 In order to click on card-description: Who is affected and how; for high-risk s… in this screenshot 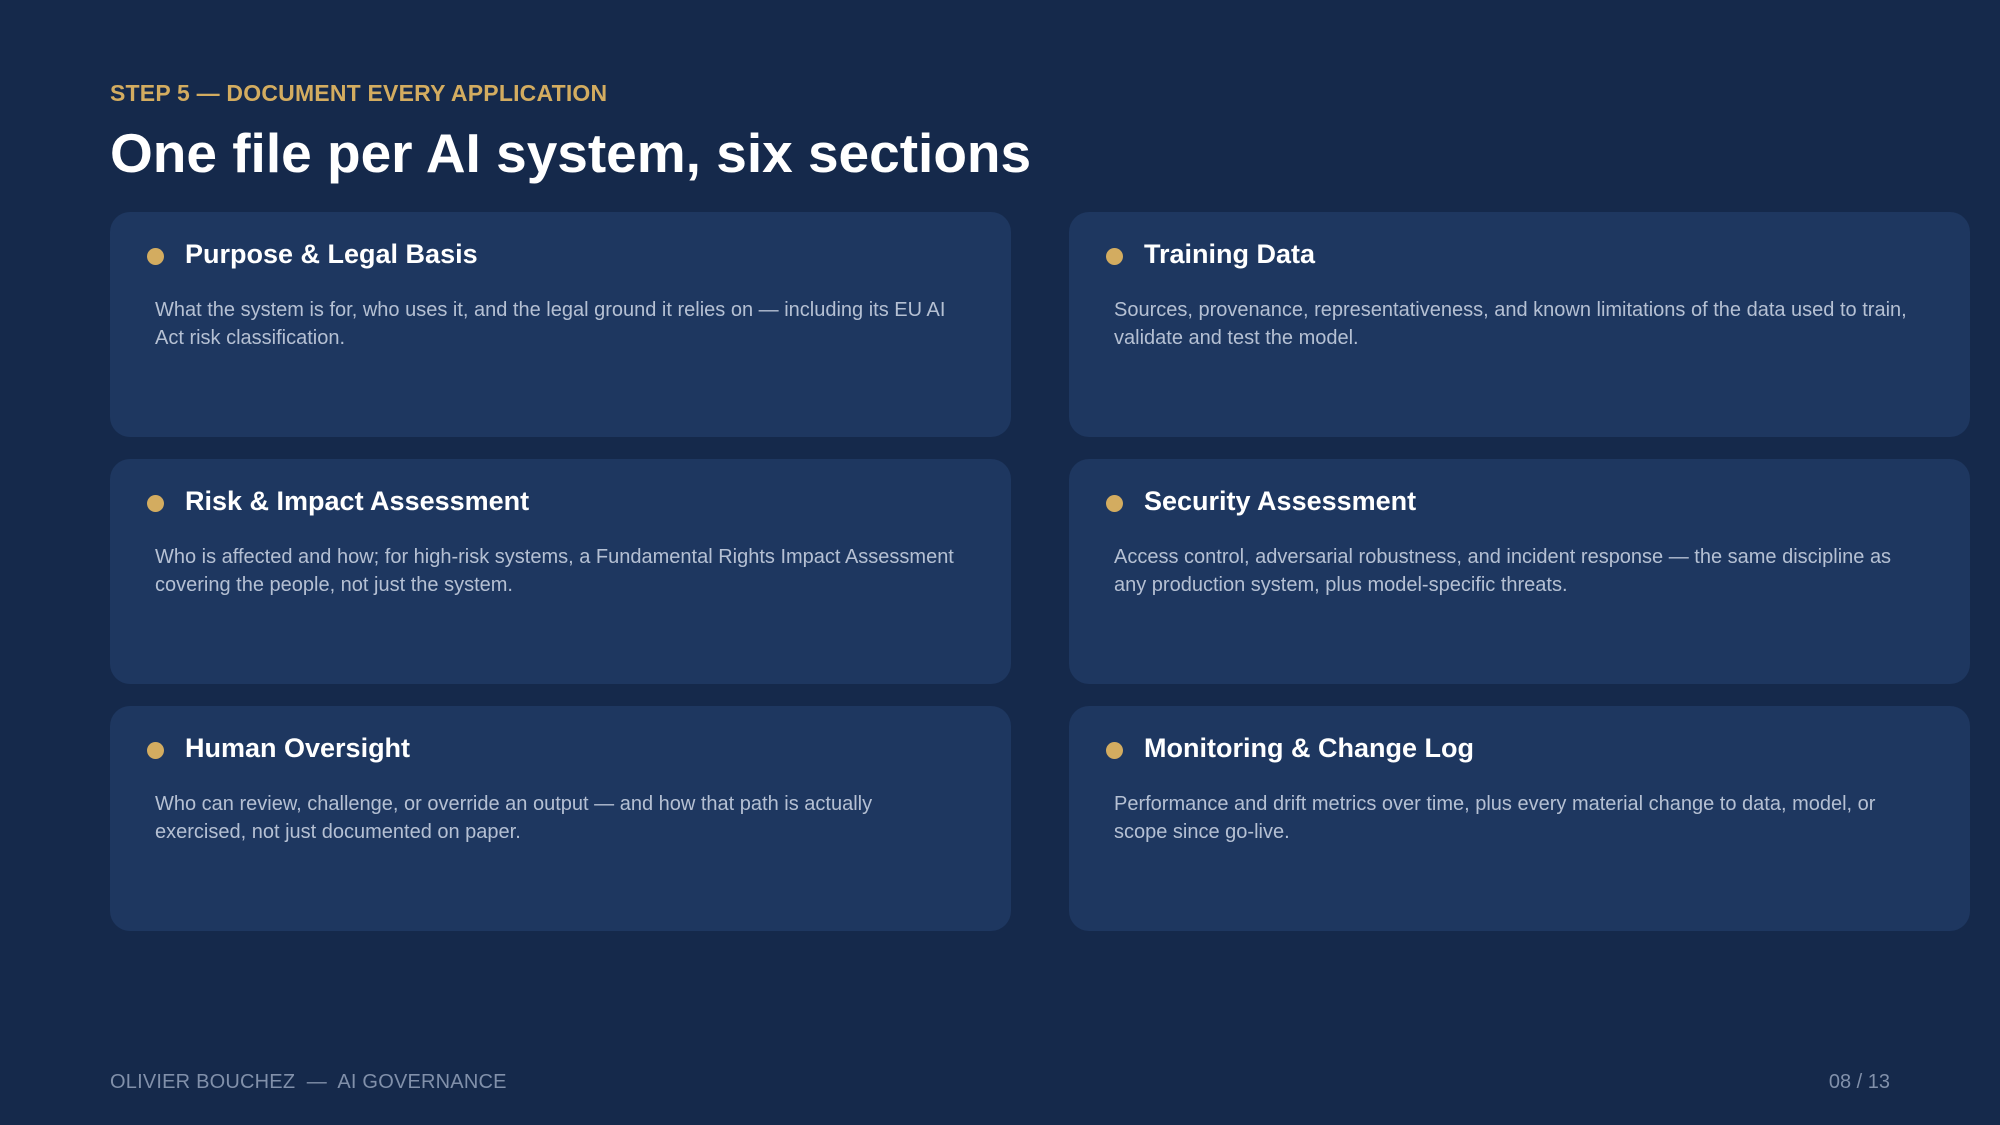, I will do `click(554, 571)`.